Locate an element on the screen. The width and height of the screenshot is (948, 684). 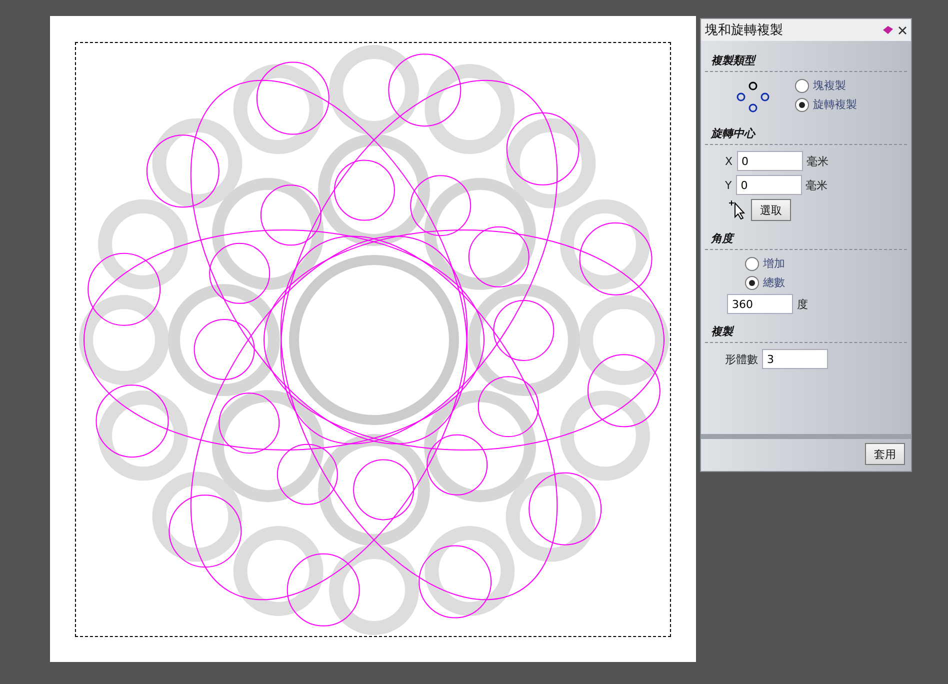
panel-title: 塊和旋轉複製 is located at coordinates (744, 30).